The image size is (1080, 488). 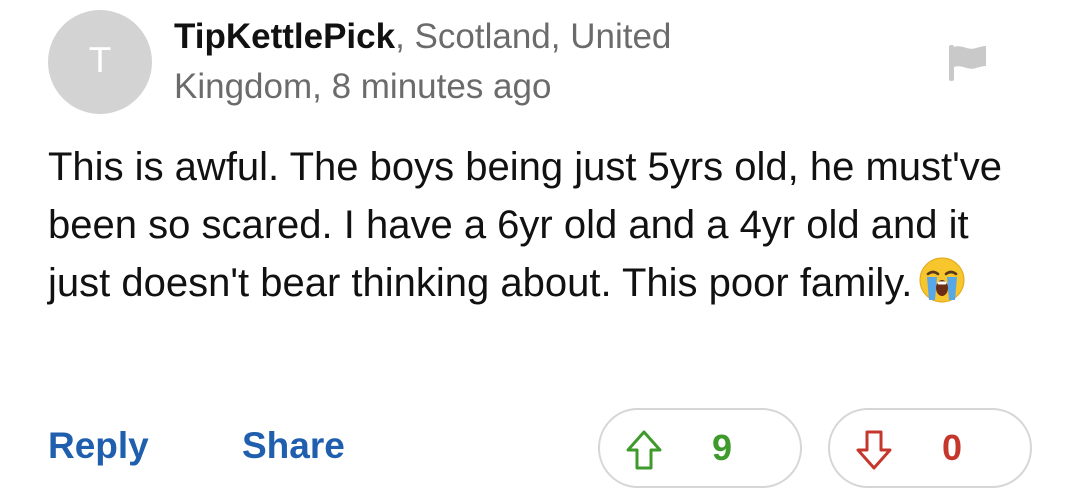 I want to click on avatar-letter: T, so click(x=100, y=61).